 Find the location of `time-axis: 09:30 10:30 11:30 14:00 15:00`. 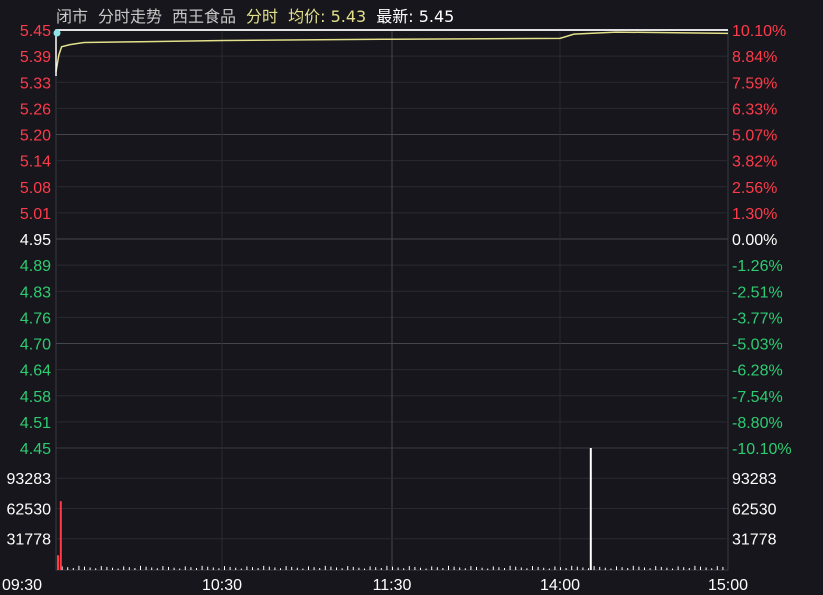

time-axis: 09:30 10:30 11:30 14:00 15:00 is located at coordinates (375, 585).